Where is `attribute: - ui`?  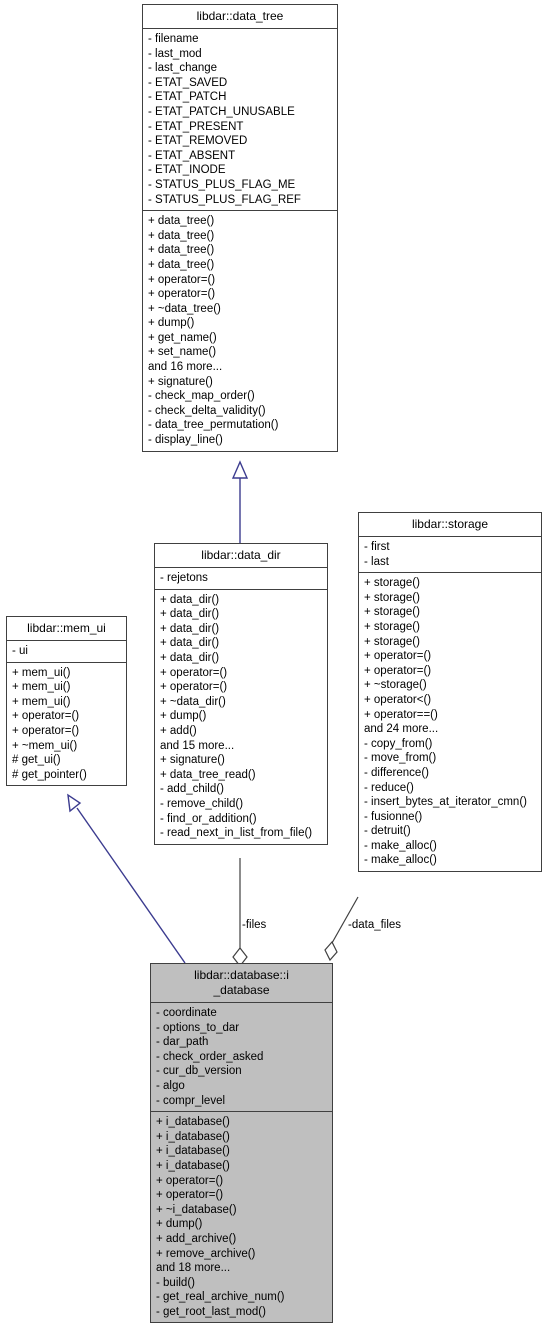
attribute: - ui is located at coordinates (20, 651).